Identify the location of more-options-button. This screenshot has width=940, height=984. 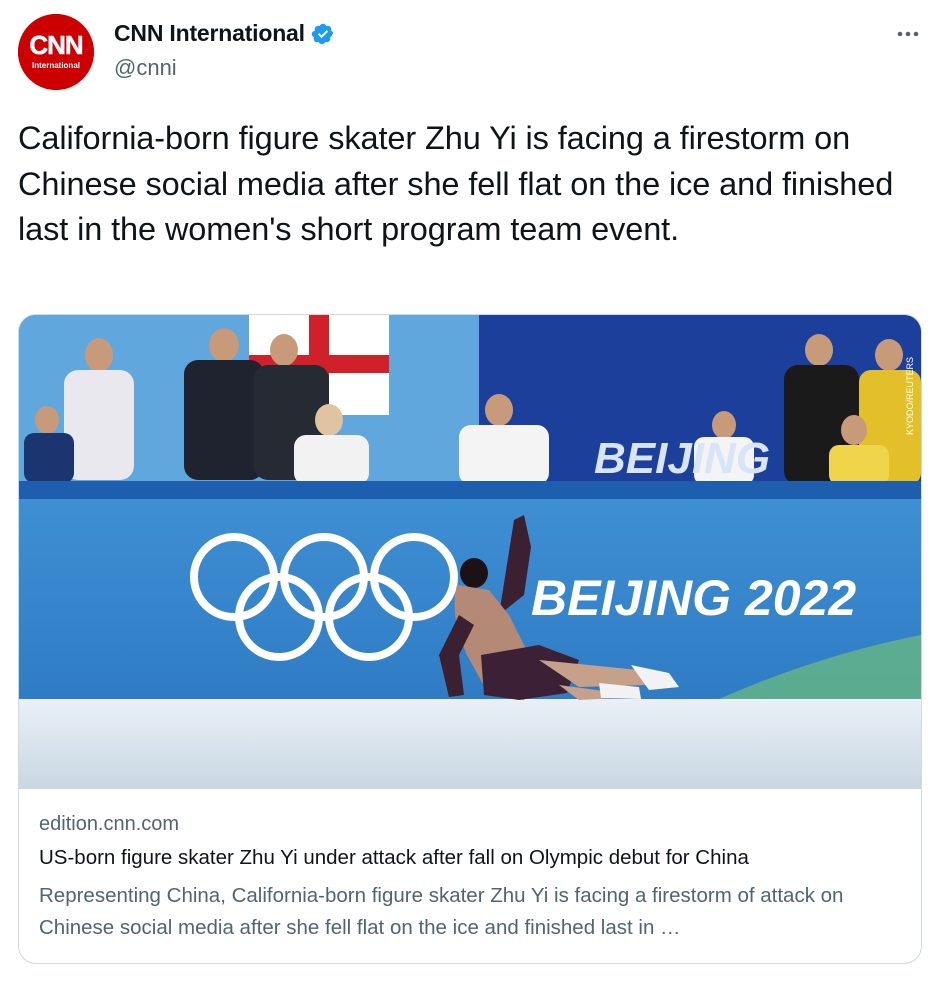
(908, 34).